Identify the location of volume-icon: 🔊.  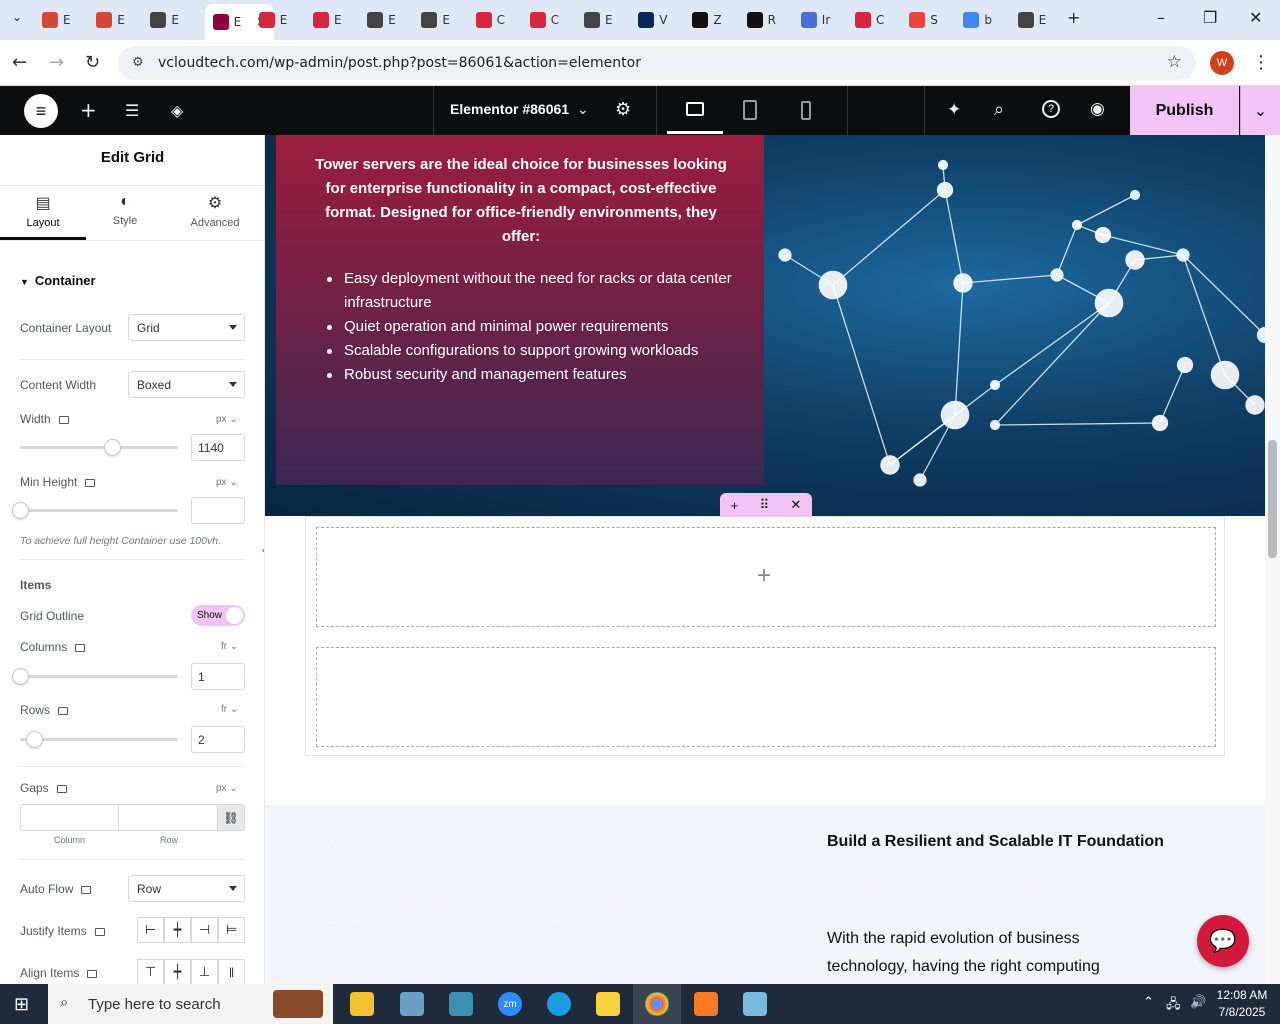
(1198, 1002).